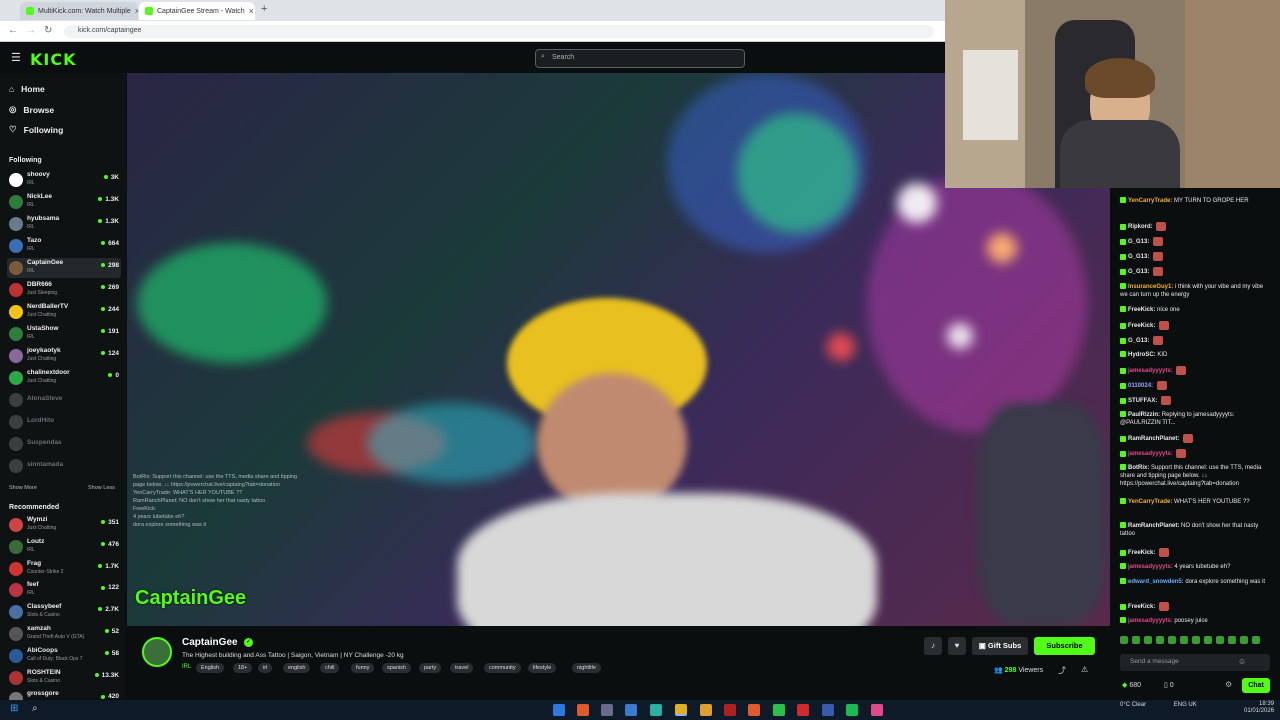 This screenshot has height=720, width=1280. I want to click on stream-tag: English, so click(210, 668).